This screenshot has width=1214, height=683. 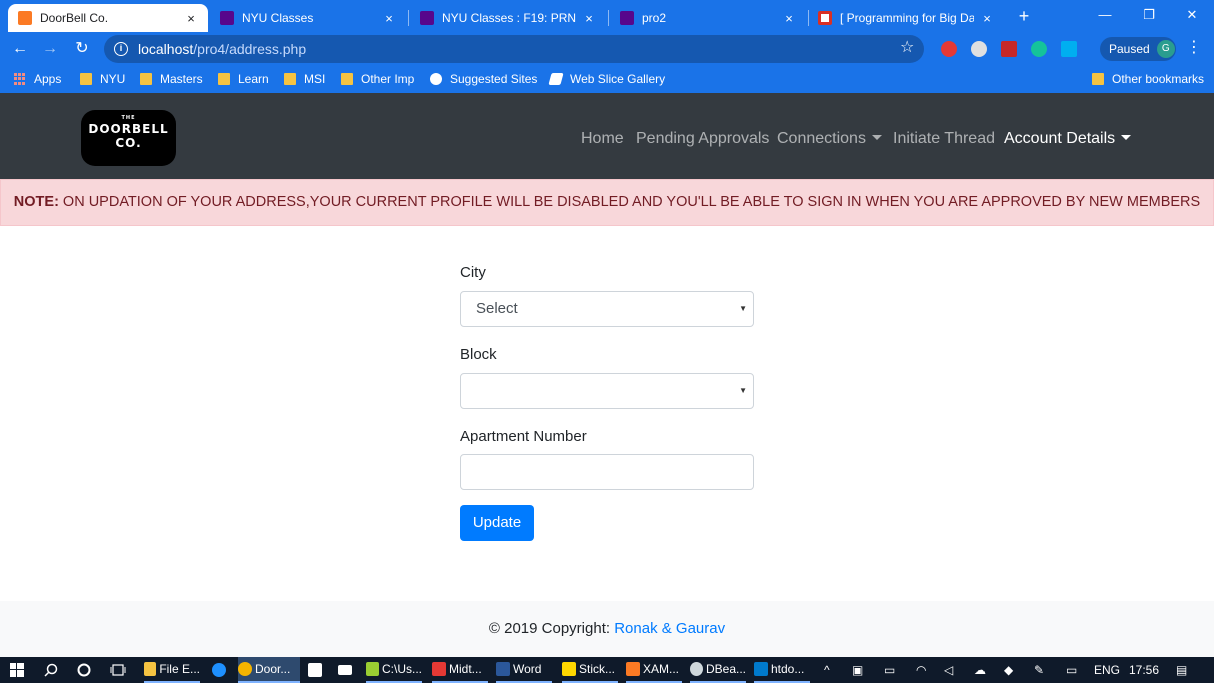 What do you see at coordinates (497, 523) in the screenshot?
I see `update-button: Update` at bounding box center [497, 523].